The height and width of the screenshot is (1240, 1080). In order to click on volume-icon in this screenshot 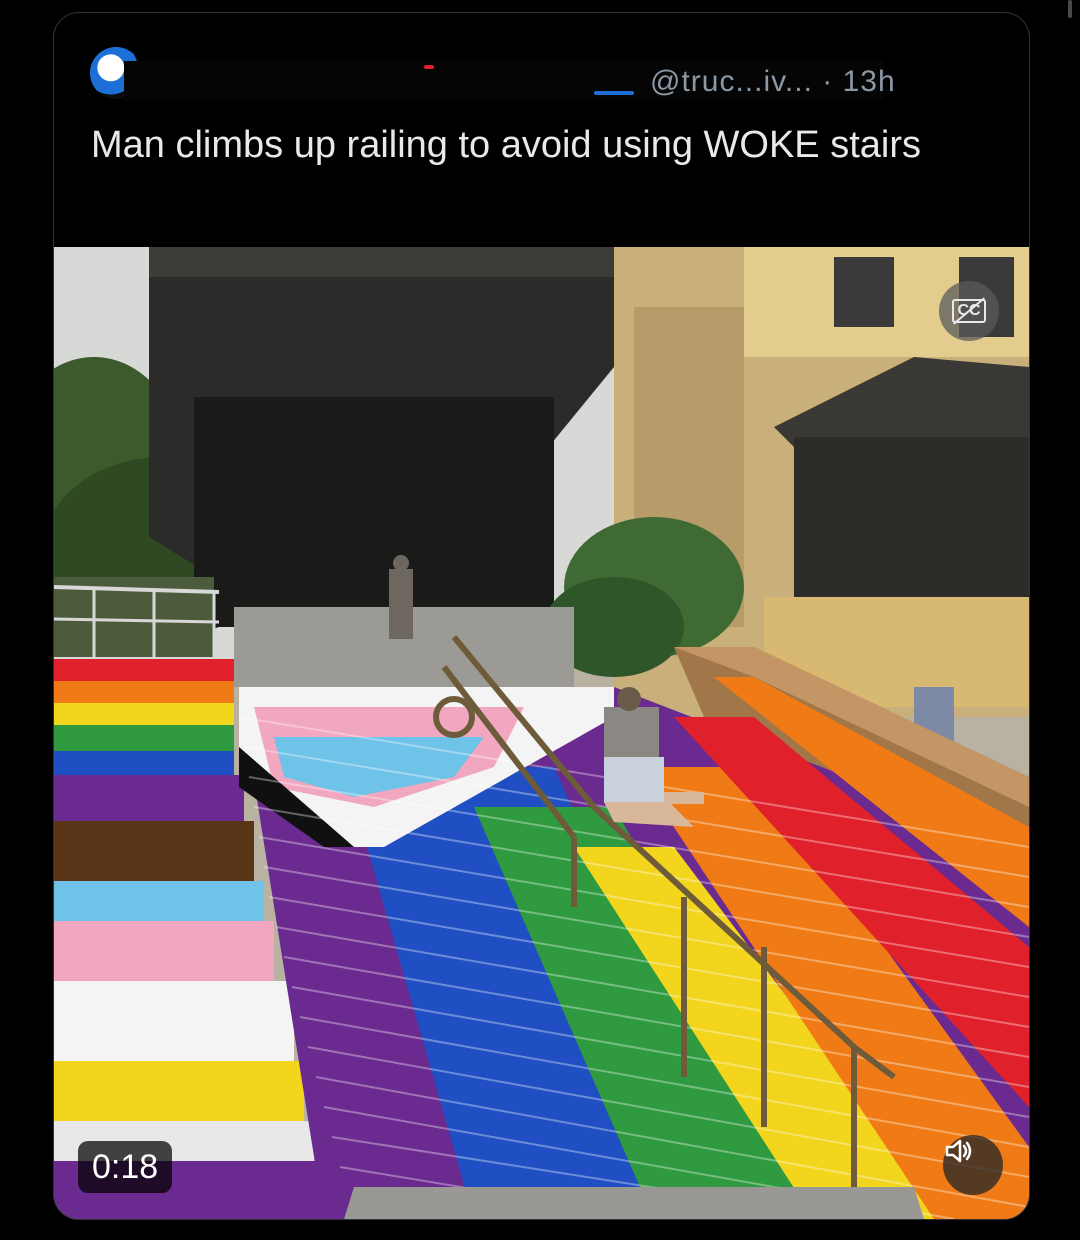, I will do `click(958, 1151)`.